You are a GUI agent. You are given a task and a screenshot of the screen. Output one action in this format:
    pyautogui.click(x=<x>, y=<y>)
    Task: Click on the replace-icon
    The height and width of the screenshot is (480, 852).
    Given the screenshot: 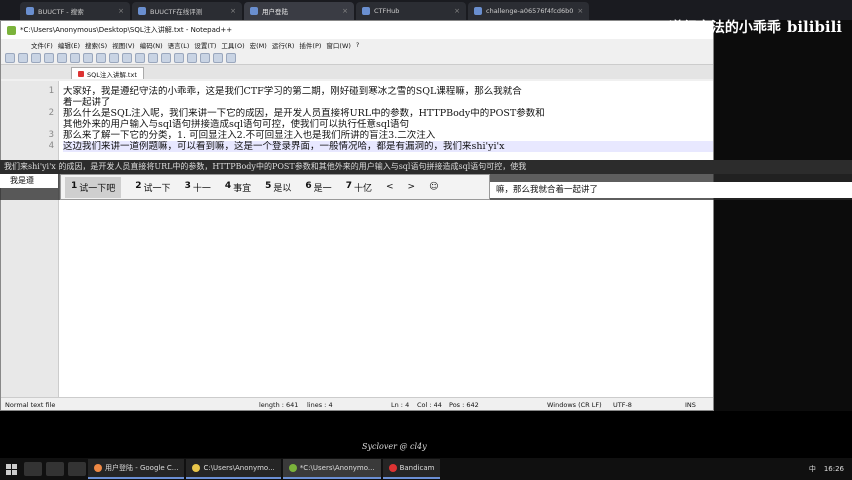 What is the action you would take?
    pyautogui.click(x=166, y=57)
    